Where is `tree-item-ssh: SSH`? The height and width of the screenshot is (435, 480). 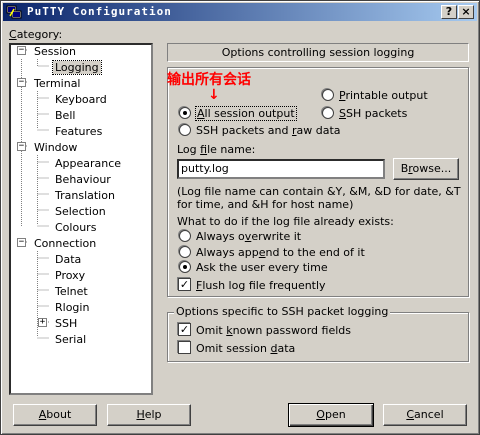 tree-item-ssh: SSH is located at coordinates (66, 323).